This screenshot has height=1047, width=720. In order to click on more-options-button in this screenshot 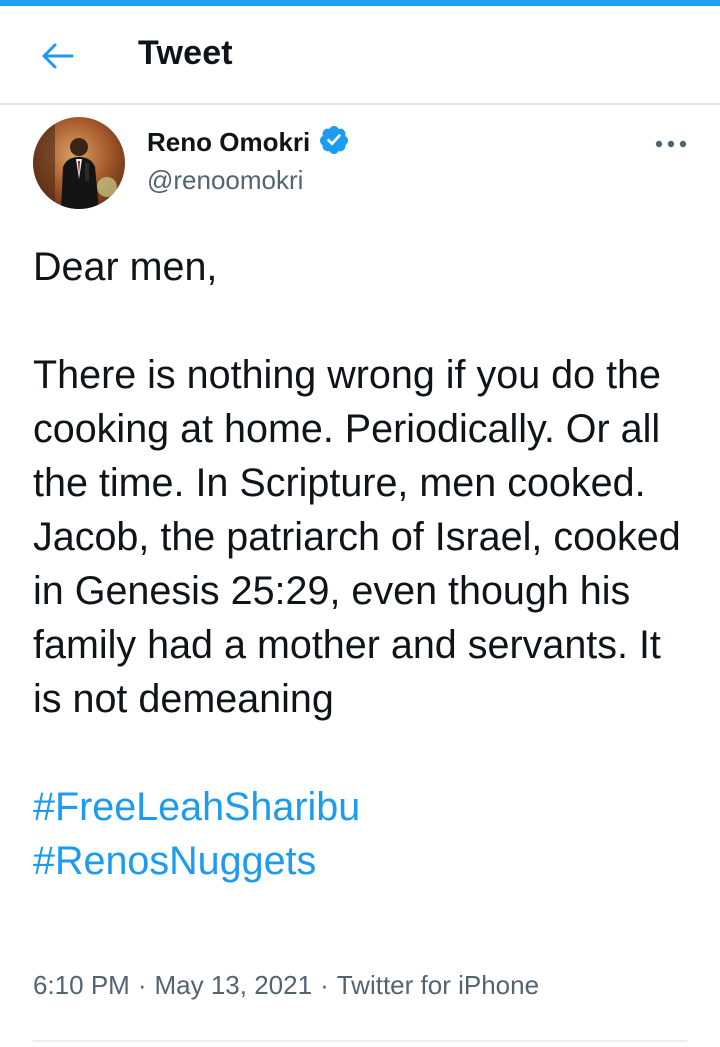, I will do `click(671, 144)`.